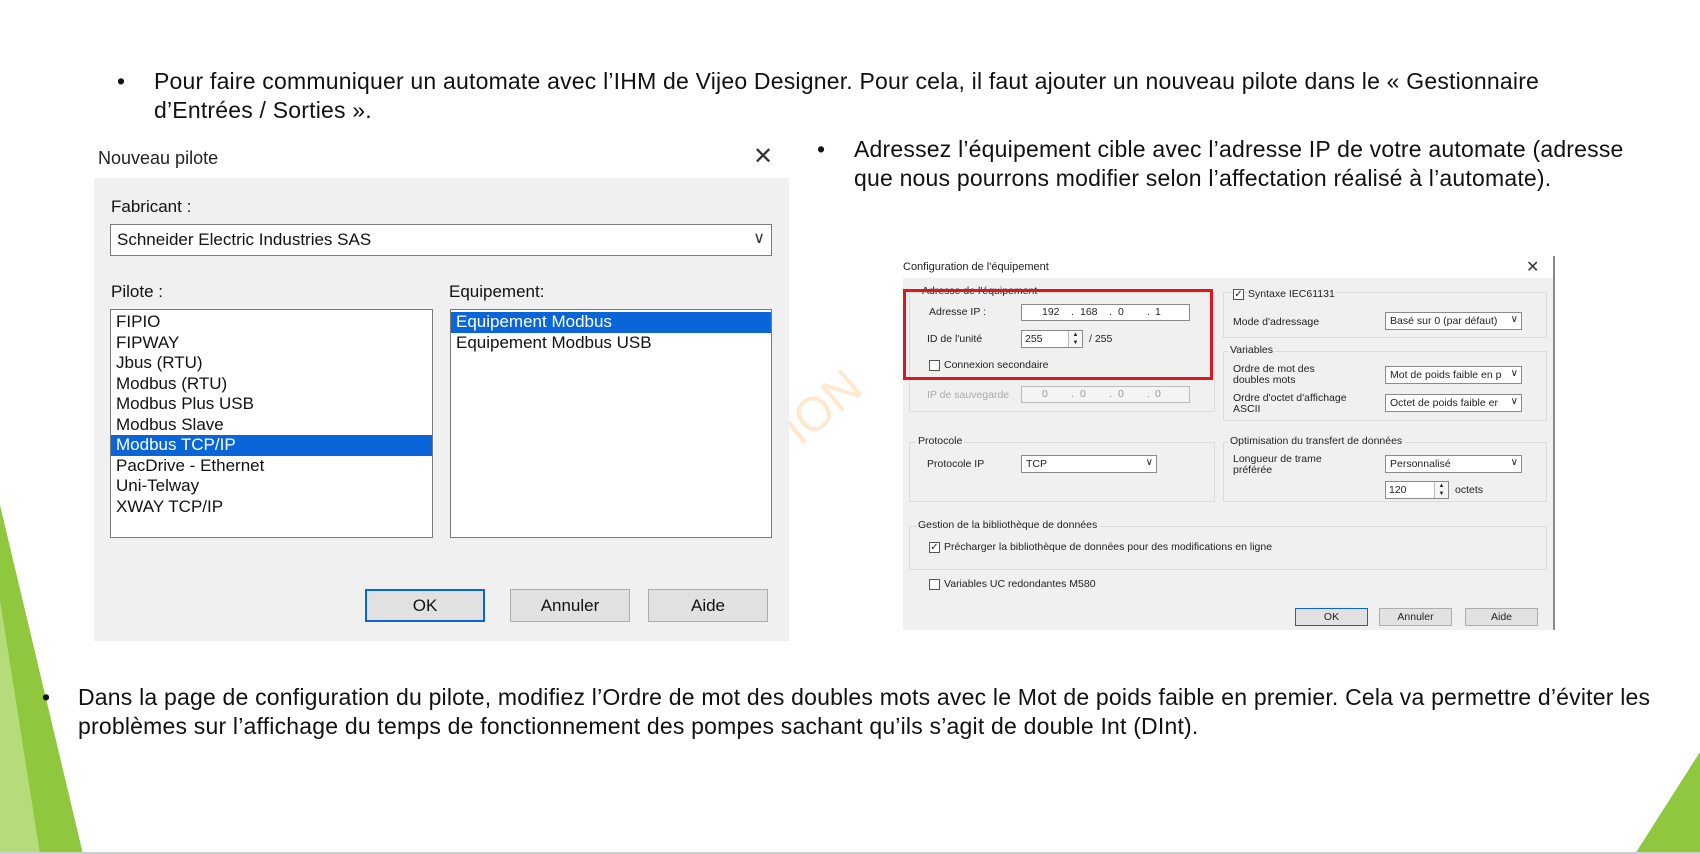 The height and width of the screenshot is (854, 1700). Describe the element at coordinates (1277, 465) in the screenshot. I see `frame-length-label: Longueur de trame préférée` at that location.